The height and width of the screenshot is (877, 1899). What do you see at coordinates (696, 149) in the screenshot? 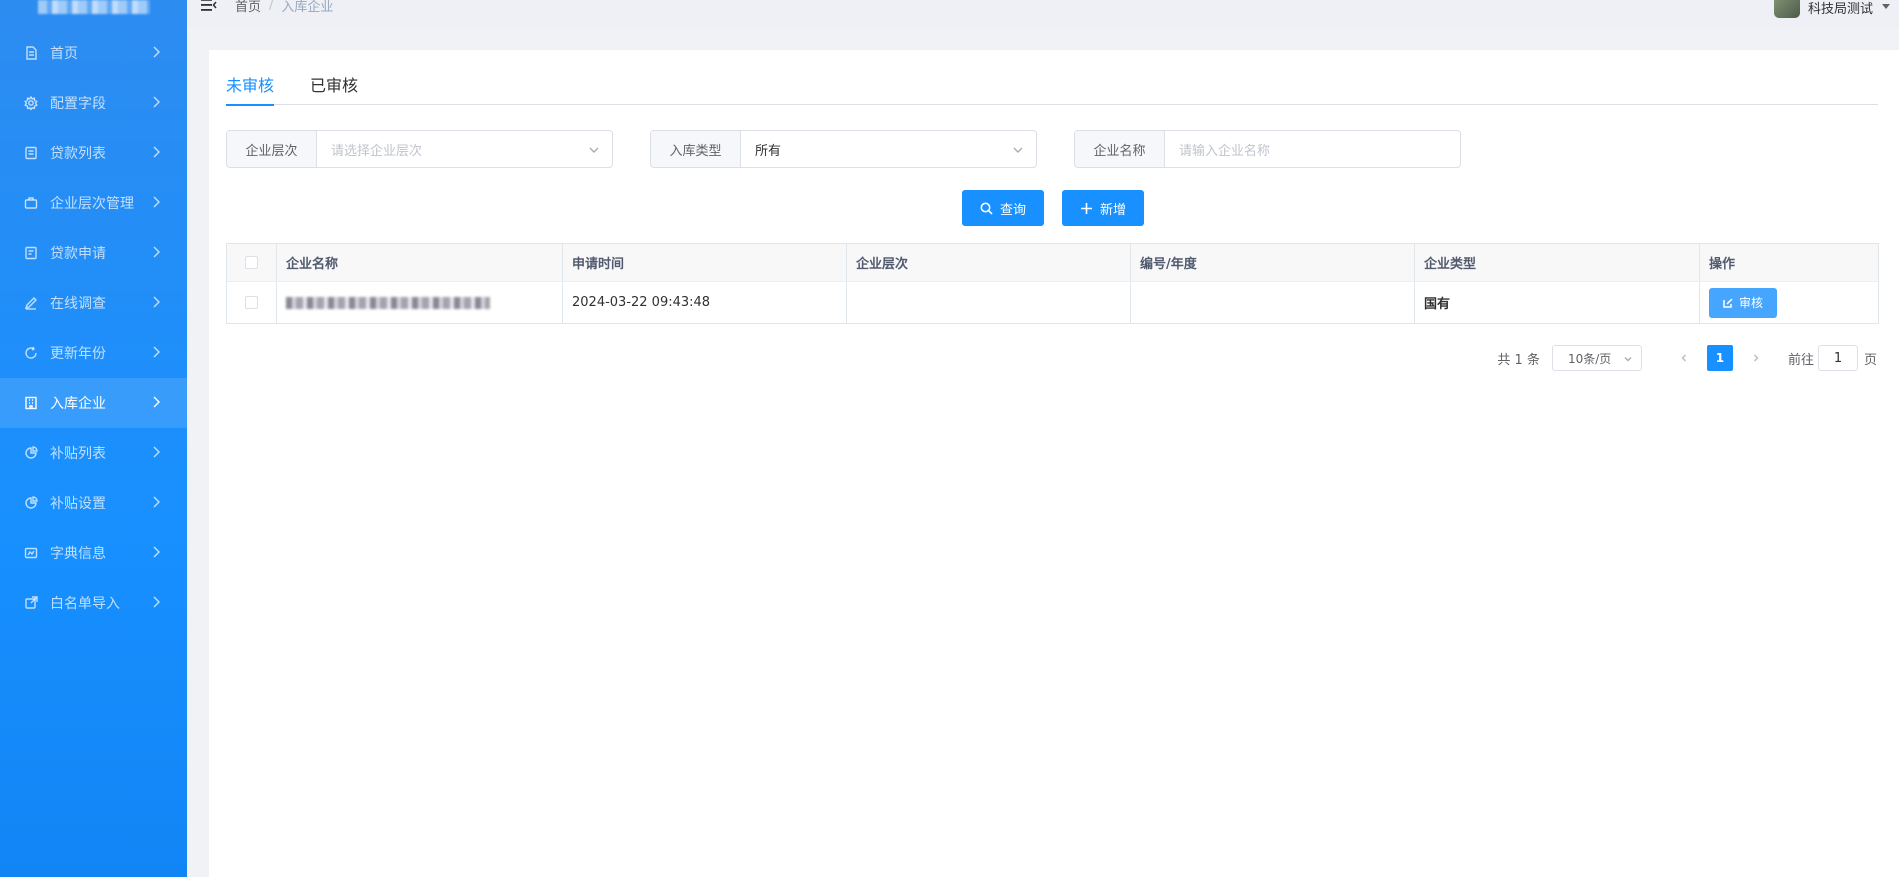
I see `type-filter-label: 入库类型` at bounding box center [696, 149].